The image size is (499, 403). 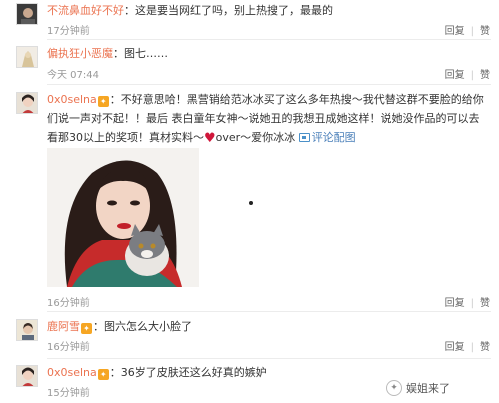 I want to click on comment-body: ：36岁了皮肤还这么好真的嫉妒, so click(x=188, y=372).